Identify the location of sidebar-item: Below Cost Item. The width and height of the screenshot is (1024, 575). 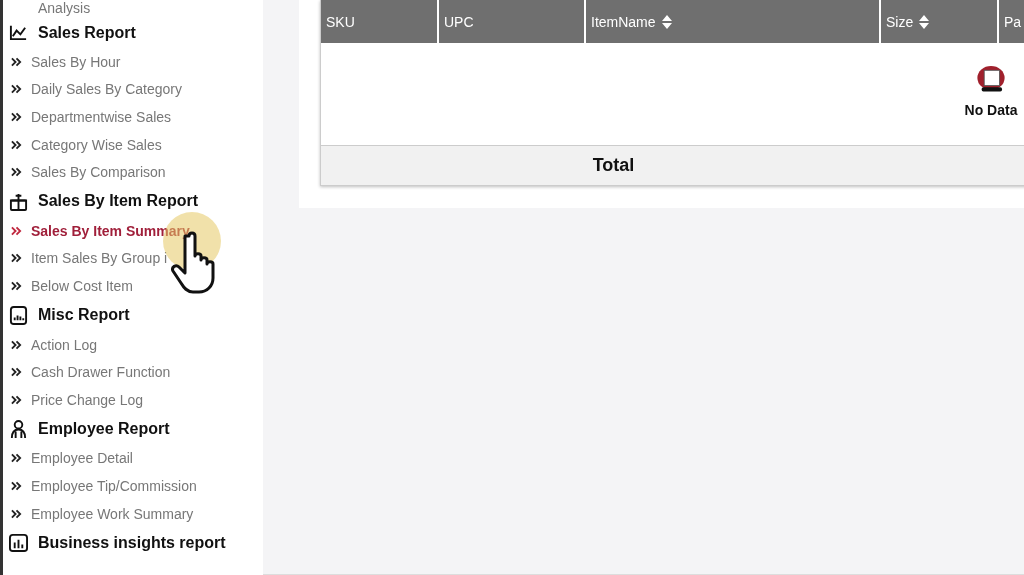
(136, 286).